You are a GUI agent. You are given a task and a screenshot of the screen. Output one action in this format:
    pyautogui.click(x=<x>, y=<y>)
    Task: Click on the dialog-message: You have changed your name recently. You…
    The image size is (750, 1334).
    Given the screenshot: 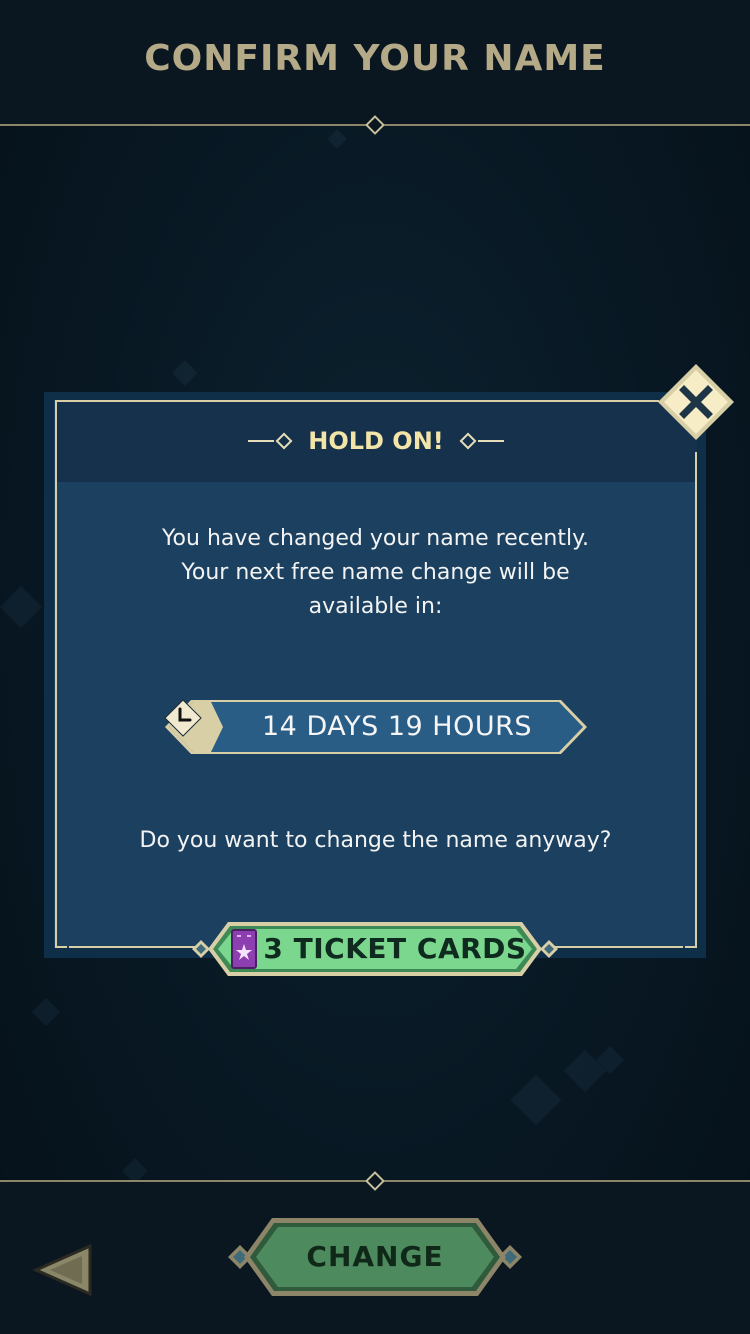 What is the action you would take?
    pyautogui.click(x=375, y=573)
    